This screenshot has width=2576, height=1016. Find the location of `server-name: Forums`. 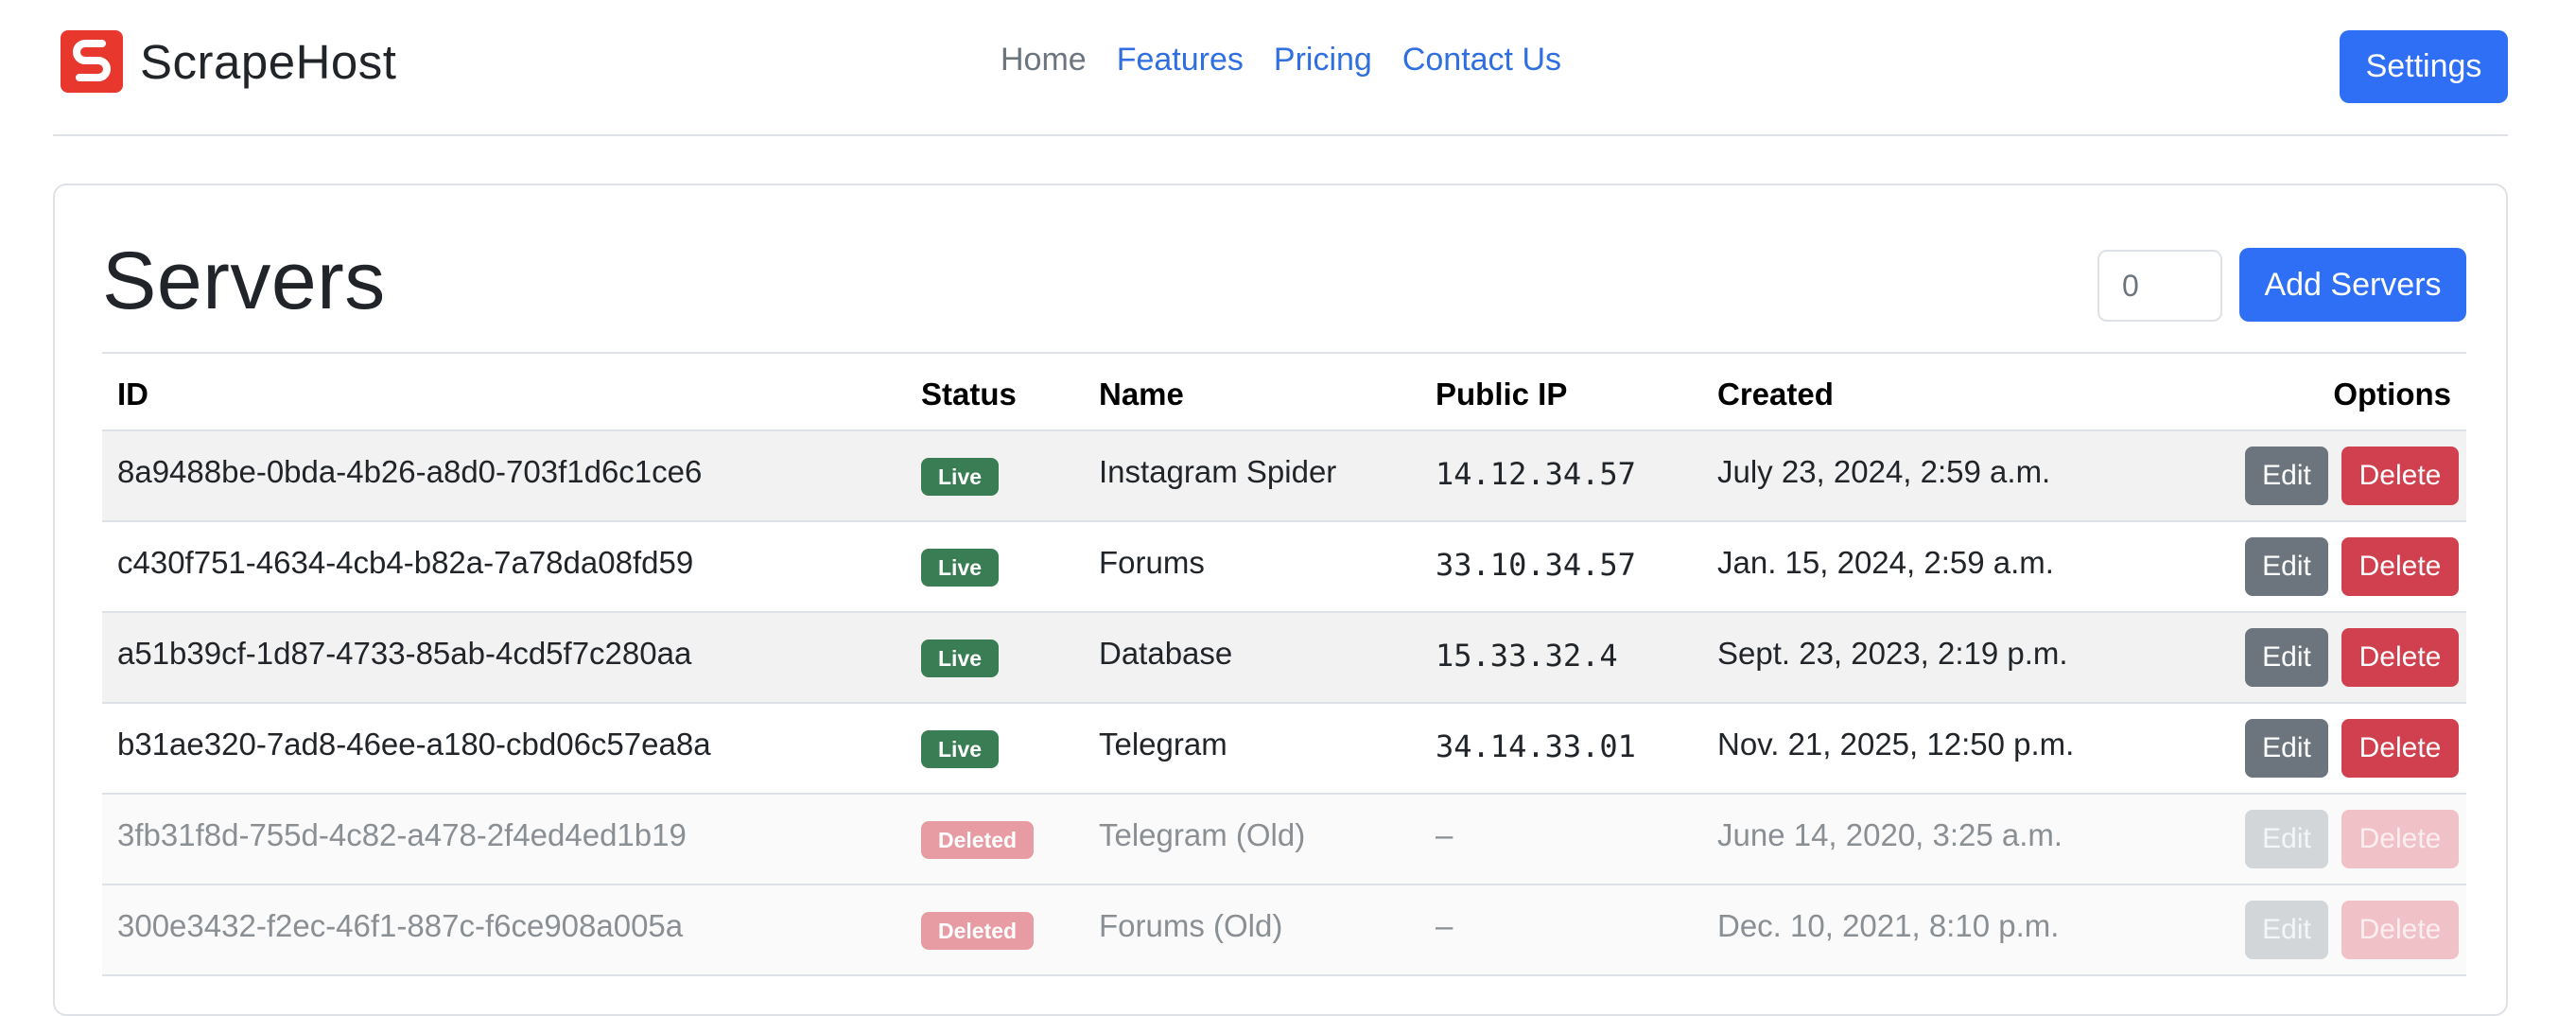

server-name: Forums is located at coordinates (1152, 562).